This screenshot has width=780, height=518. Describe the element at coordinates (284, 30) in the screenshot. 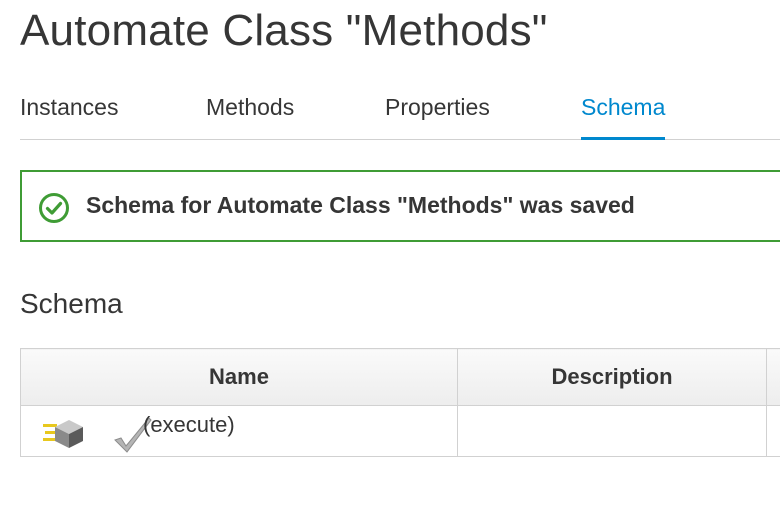

I see `page-title: Automate Class "Methods"` at that location.